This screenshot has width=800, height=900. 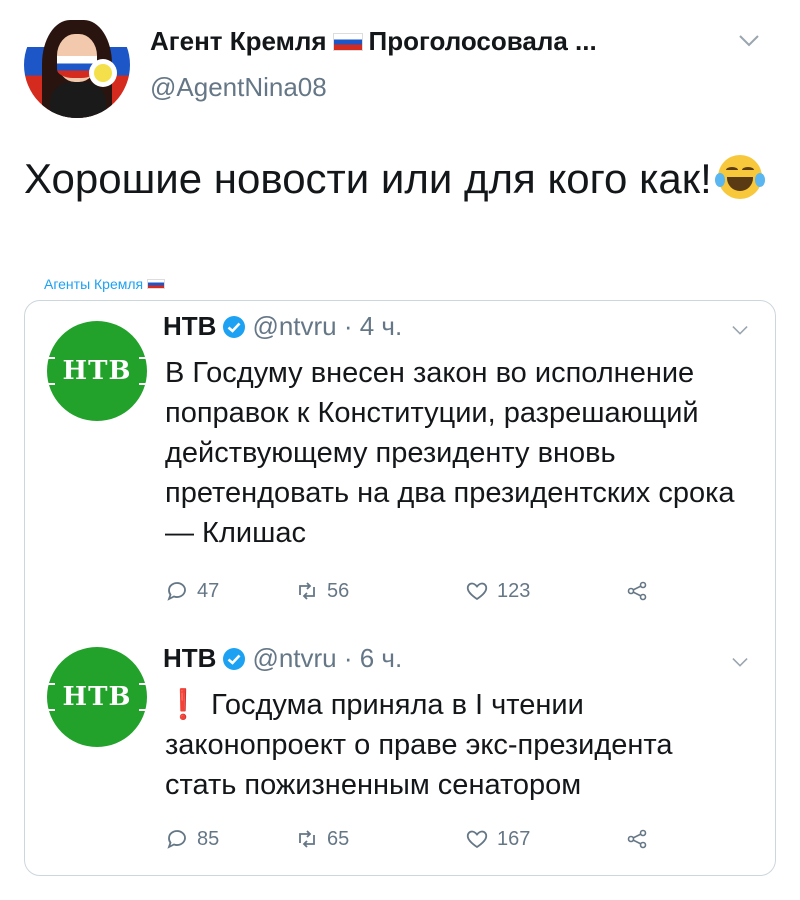 I want to click on source-label: Агенты Кремля, so click(x=105, y=284).